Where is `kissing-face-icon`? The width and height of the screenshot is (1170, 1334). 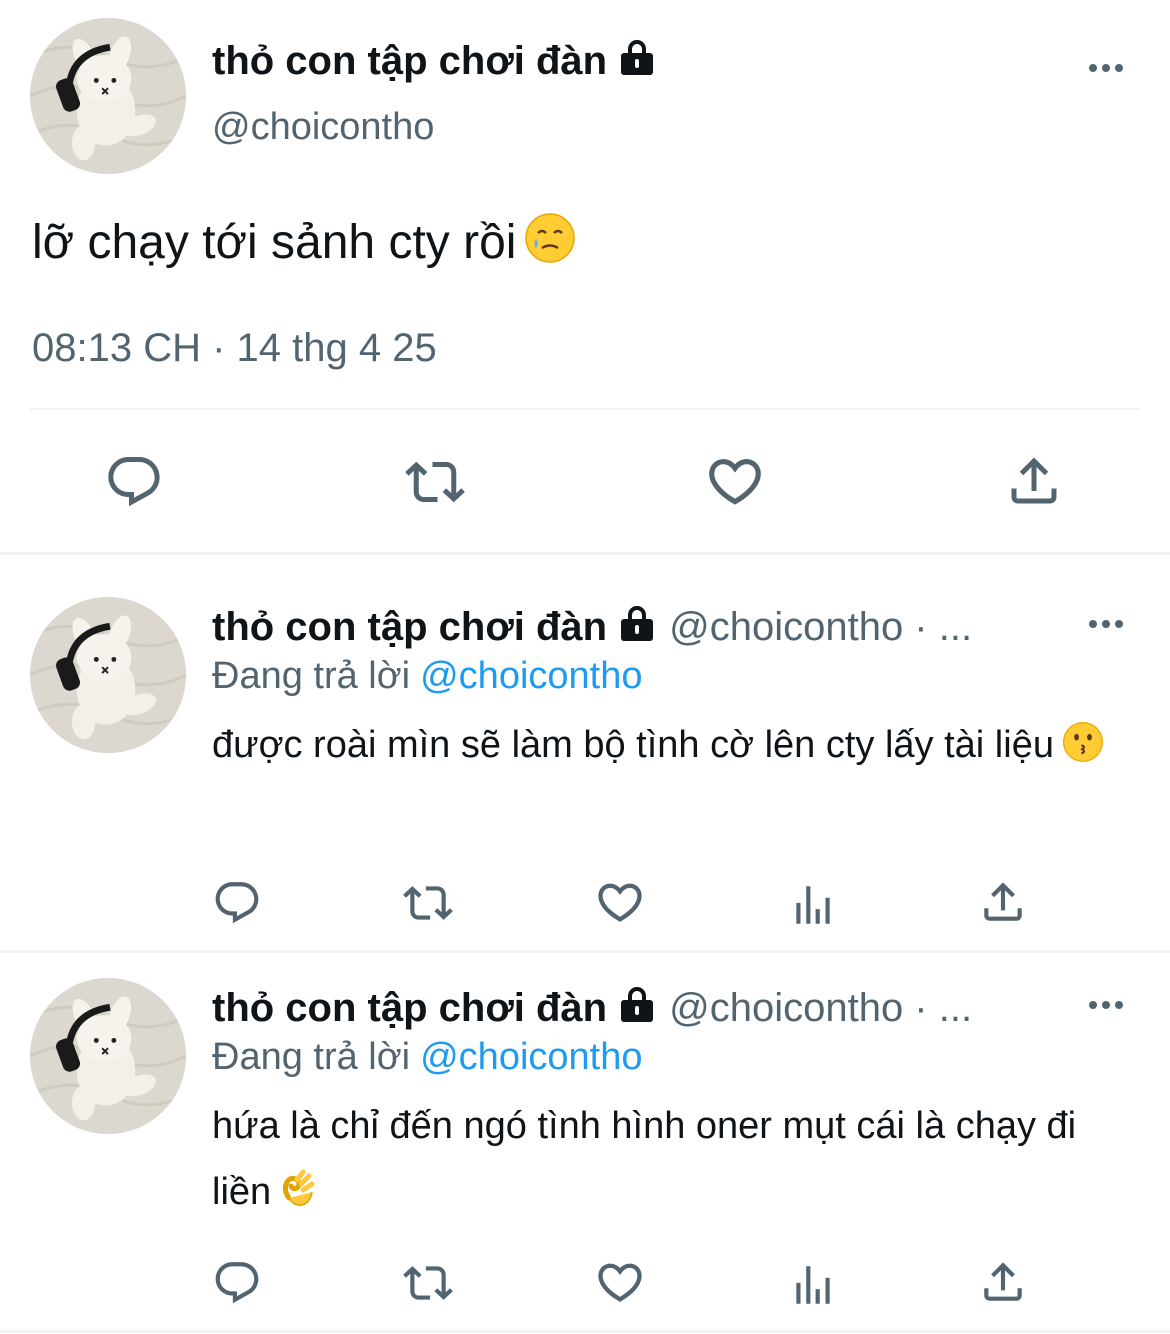 kissing-face-icon is located at coordinates (1083, 751).